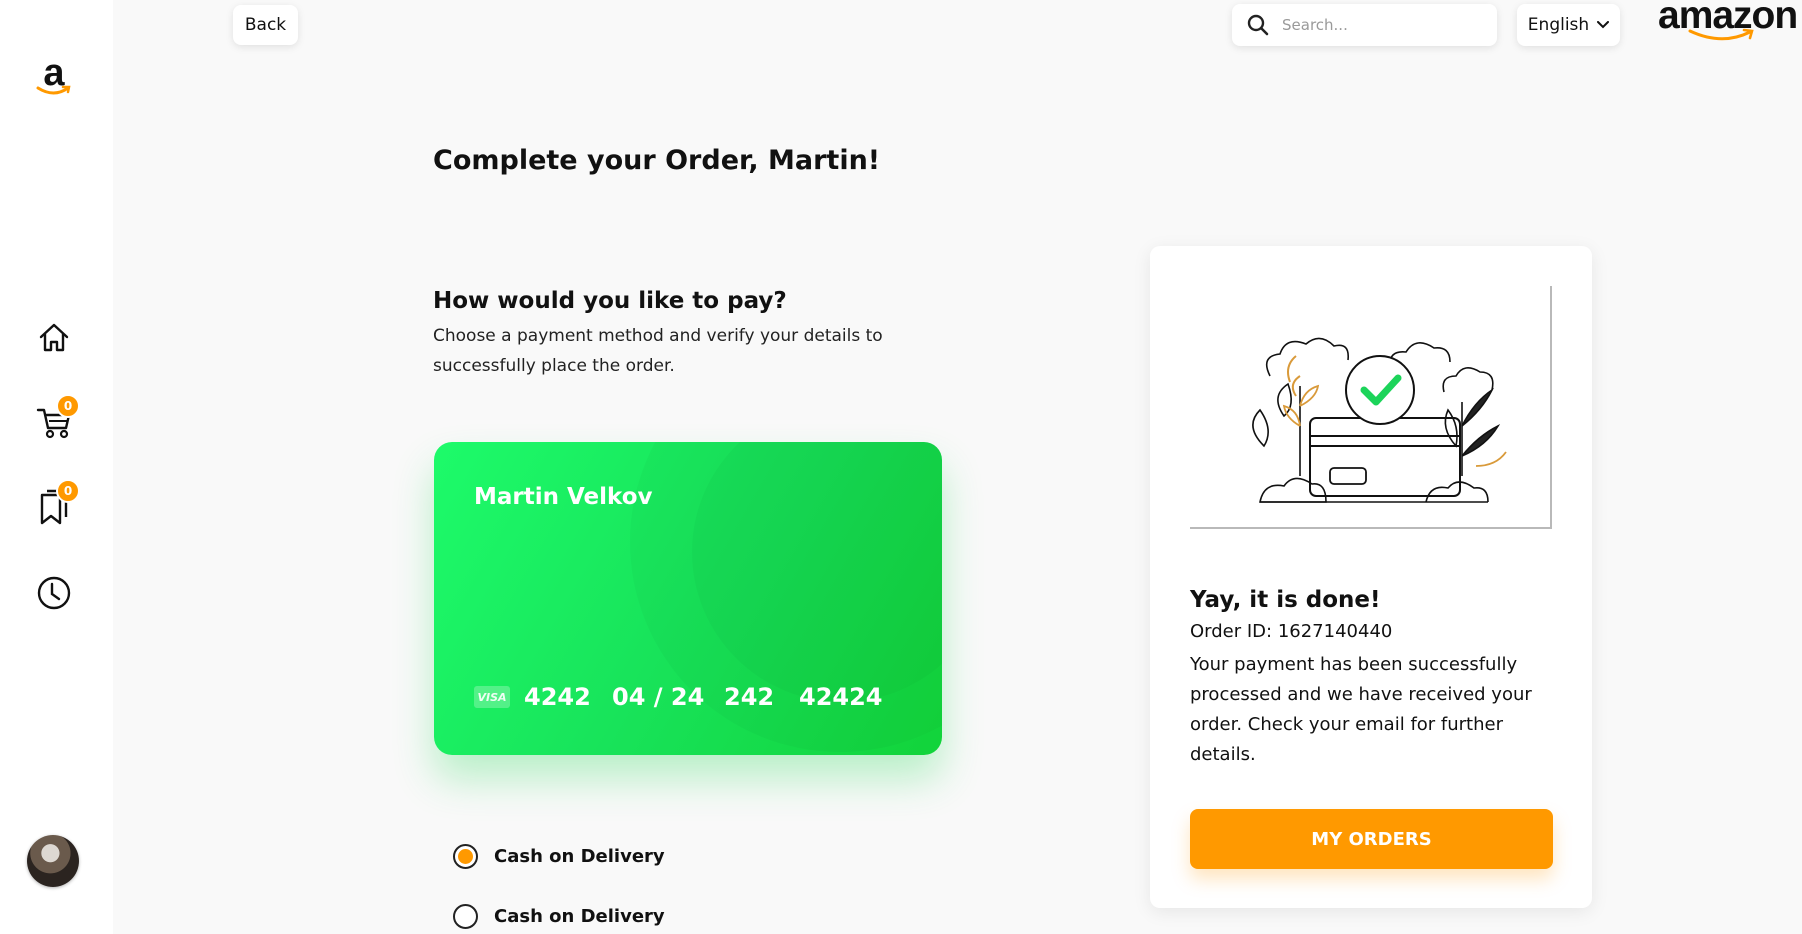  I want to click on success-illustration, so click(1371, 407).